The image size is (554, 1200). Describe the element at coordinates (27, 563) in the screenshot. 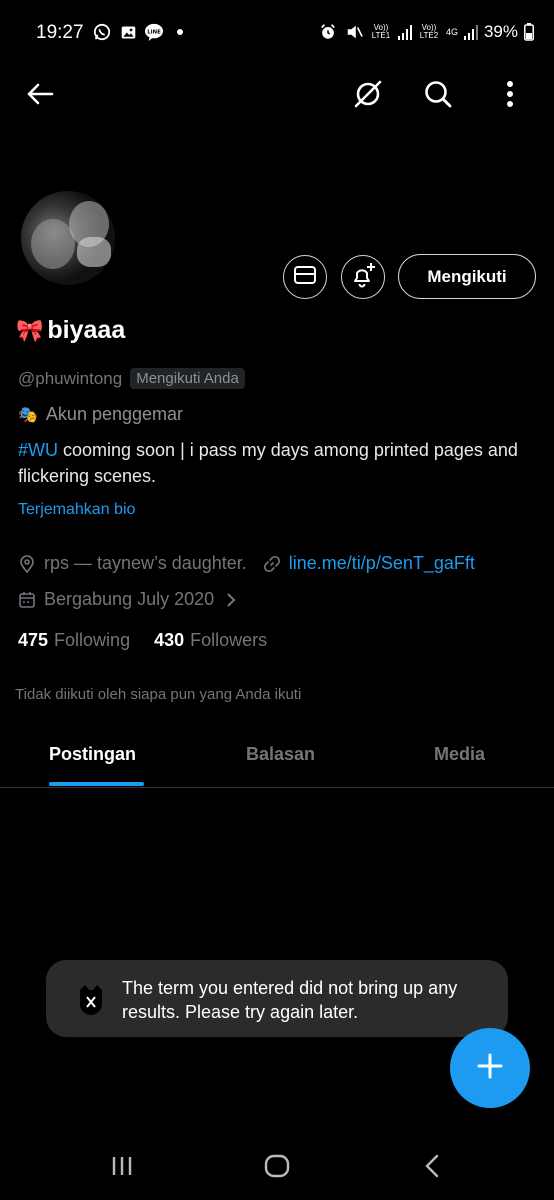

I see `location-icon` at that location.